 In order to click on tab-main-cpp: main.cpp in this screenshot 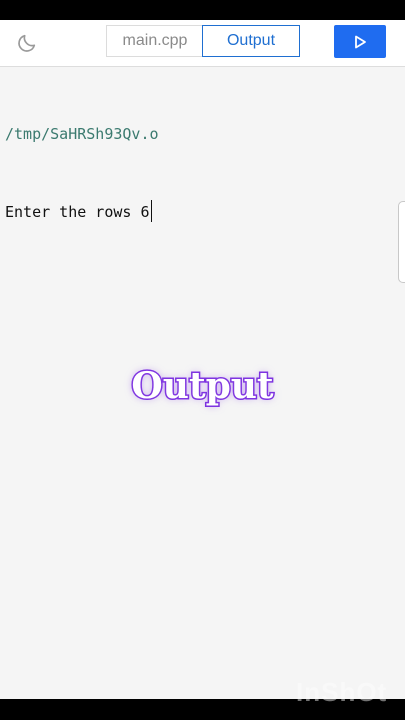, I will do `click(154, 41)`.